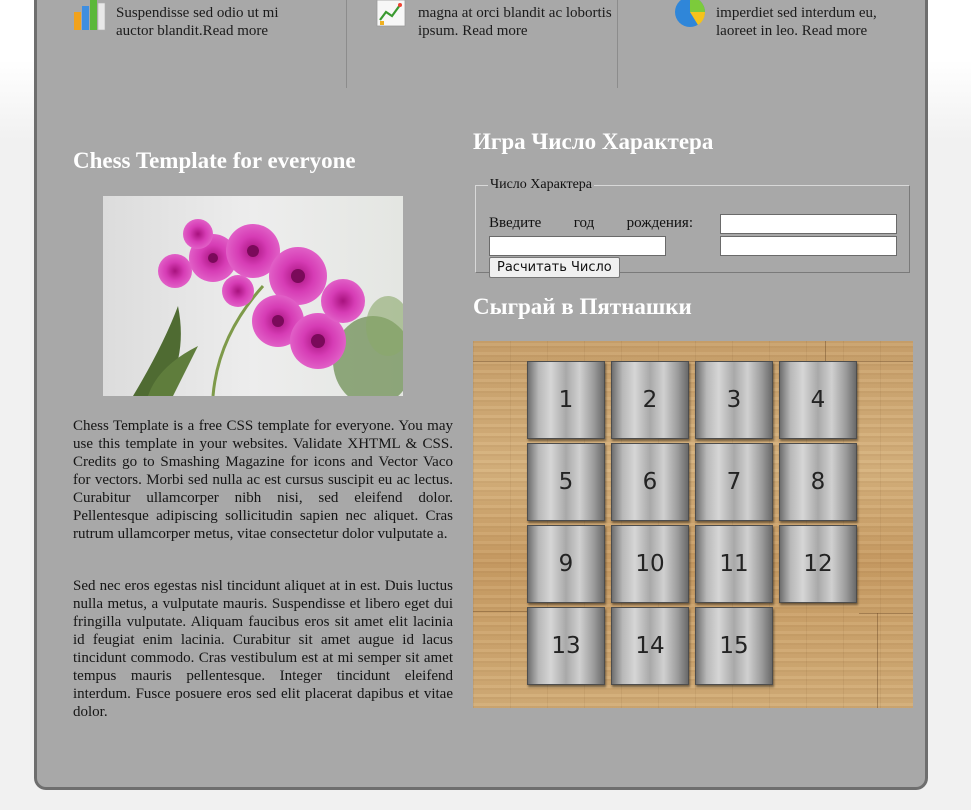 The image size is (971, 810). Describe the element at coordinates (734, 646) in the screenshot. I see `puzzle-tile: 15` at that location.